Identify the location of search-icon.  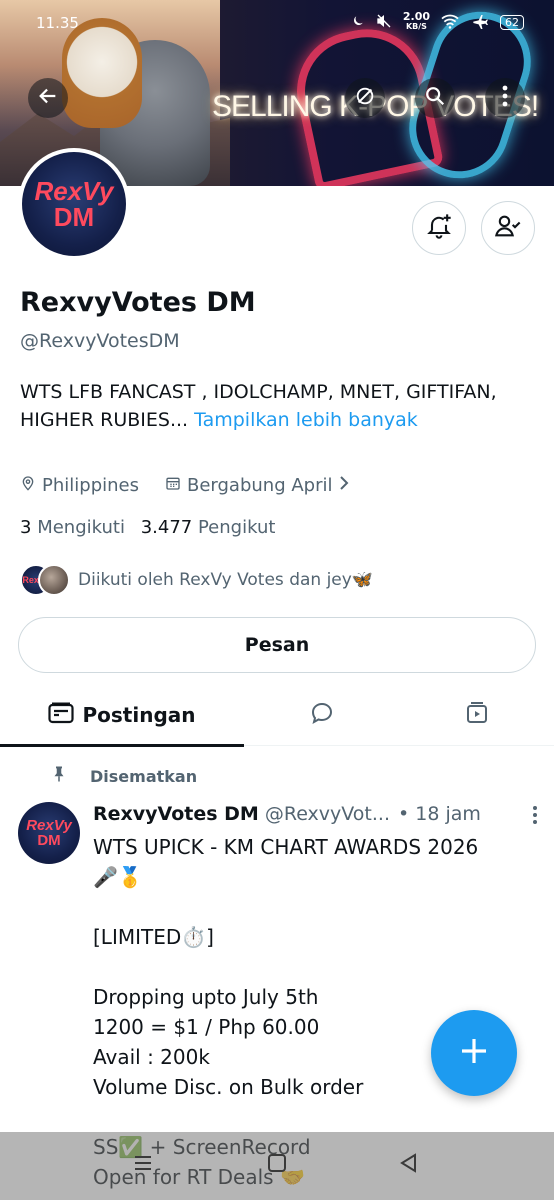
(435, 98).